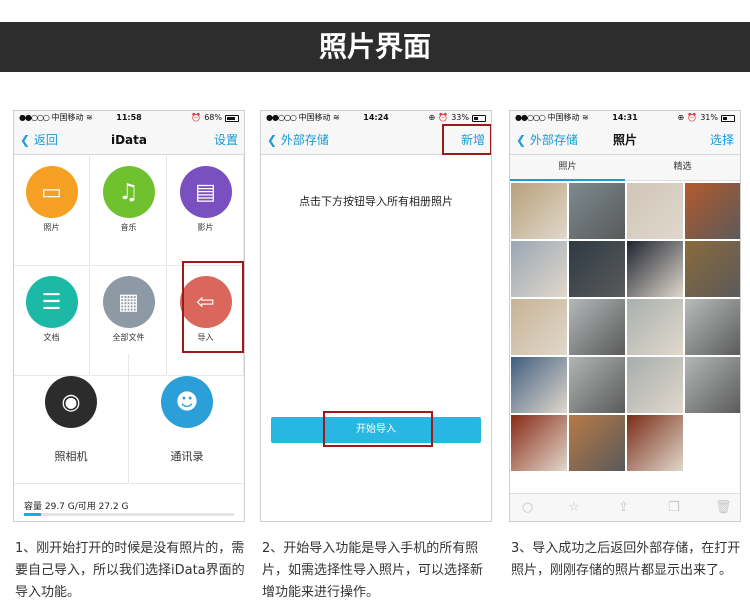 Image resolution: width=750 pixels, height=615 pixels. What do you see at coordinates (722, 140) in the screenshot?
I see `select-button: 选择` at bounding box center [722, 140].